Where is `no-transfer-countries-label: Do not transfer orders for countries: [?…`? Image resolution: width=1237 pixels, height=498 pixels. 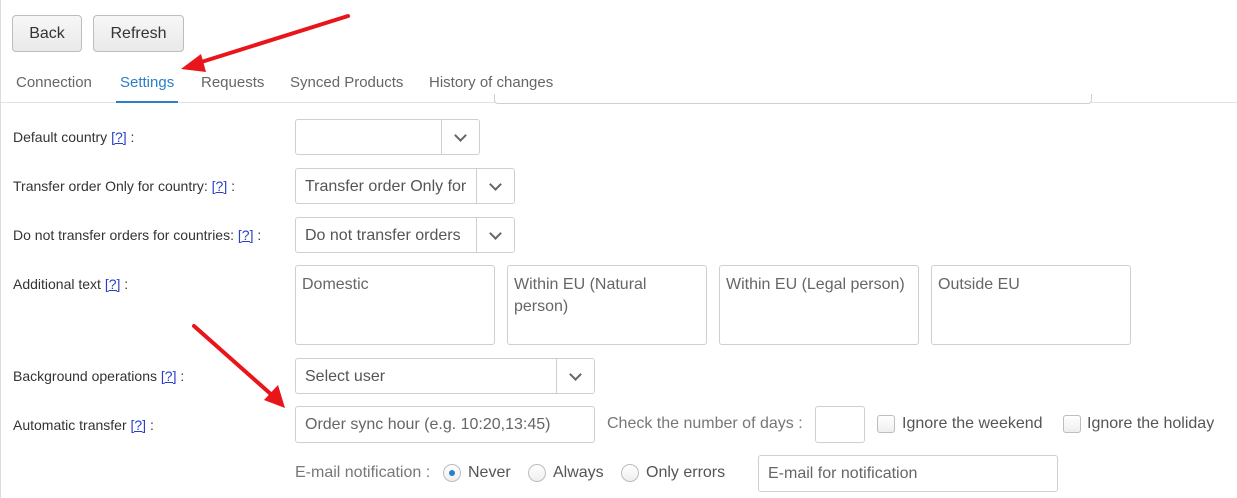 no-transfer-countries-label: Do not transfer orders for countries: [?… is located at coordinates (137, 235).